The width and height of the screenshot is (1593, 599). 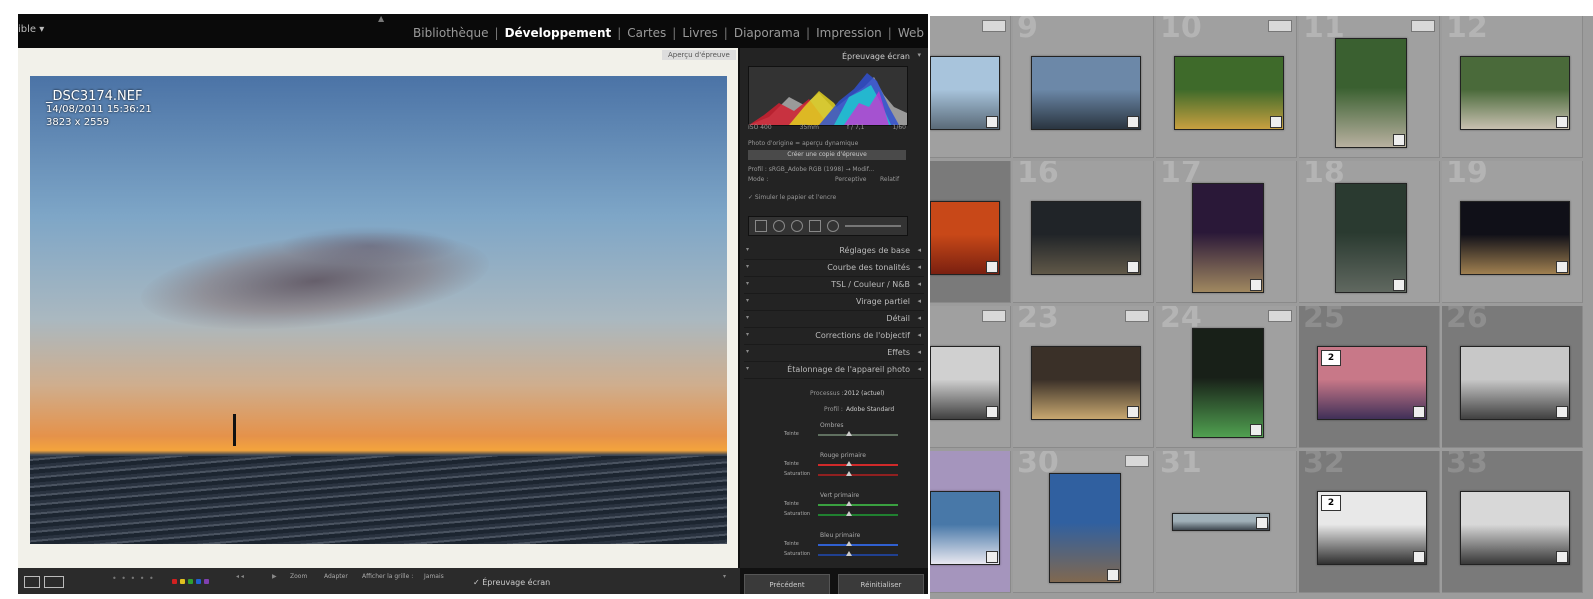 What do you see at coordinates (381, 18) in the screenshot?
I see `panel-collapse-arrow-icon: ▲` at bounding box center [381, 18].